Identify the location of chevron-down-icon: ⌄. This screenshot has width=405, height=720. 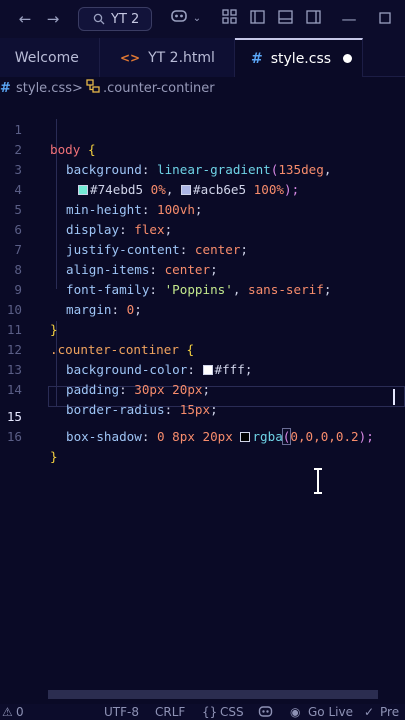
(197, 19).